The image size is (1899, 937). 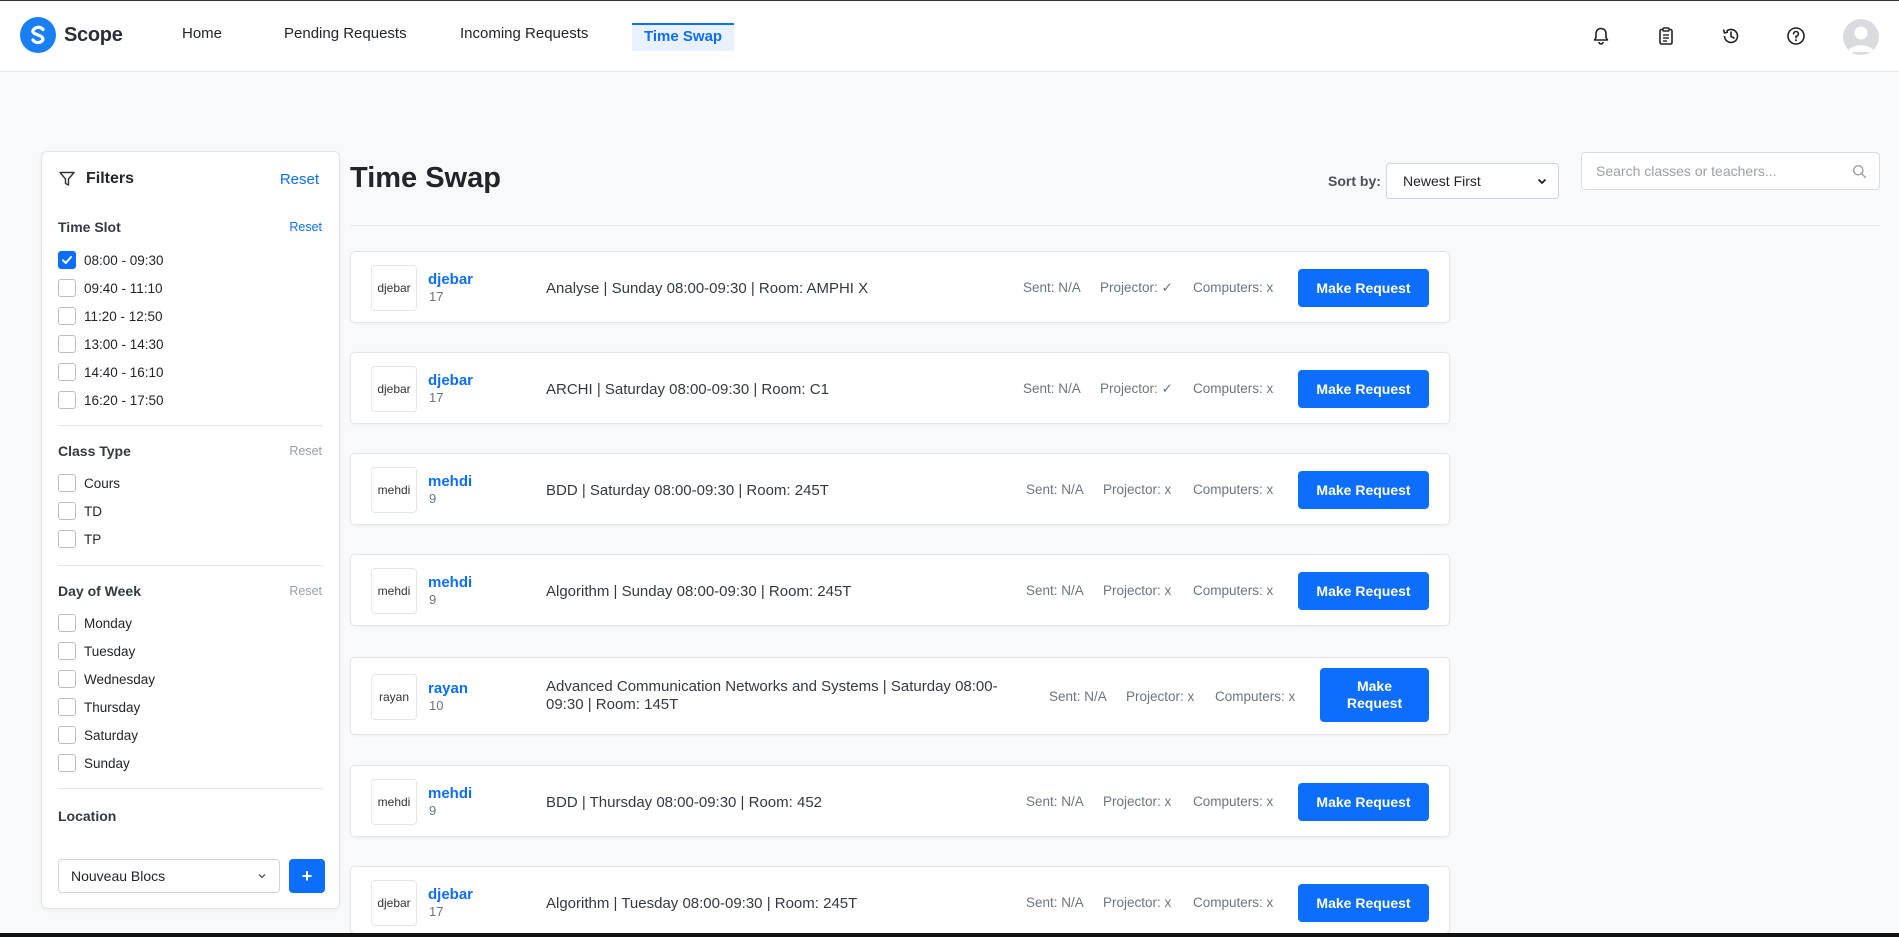 What do you see at coordinates (684, 802) in the screenshot?
I see `class-description: BDD | Thursday 08:00-09:30 | Room: 452` at bounding box center [684, 802].